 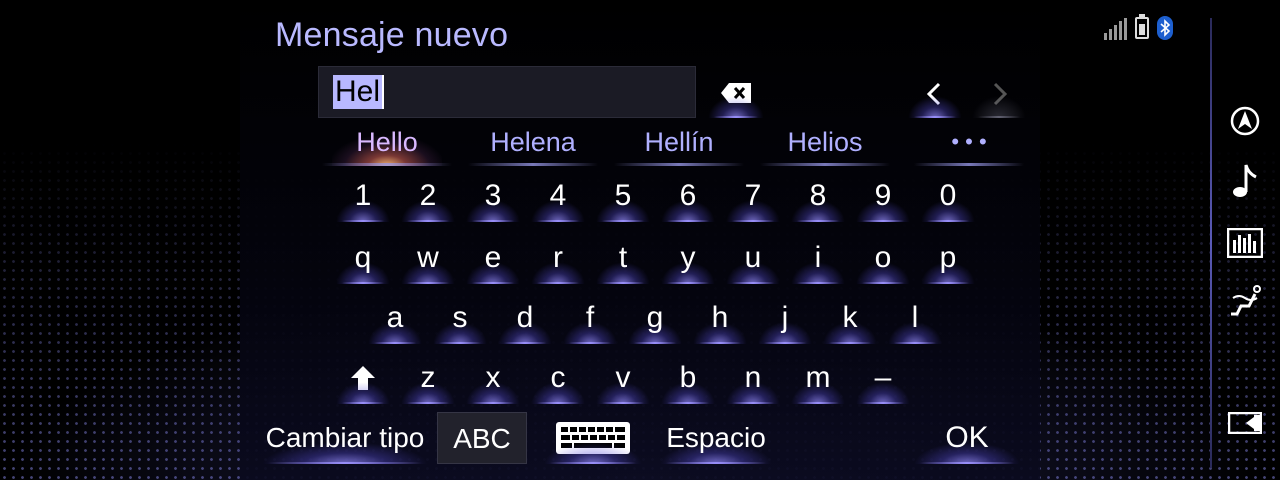 I want to click on suggestion-item: Hello, so click(x=387, y=144).